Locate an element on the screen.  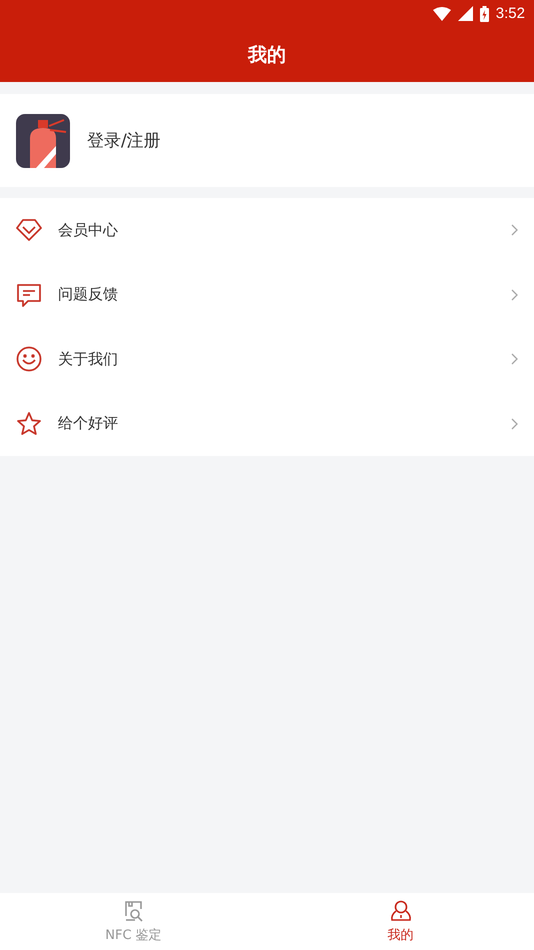
login-row: 登录/注册 is located at coordinates (267, 140).